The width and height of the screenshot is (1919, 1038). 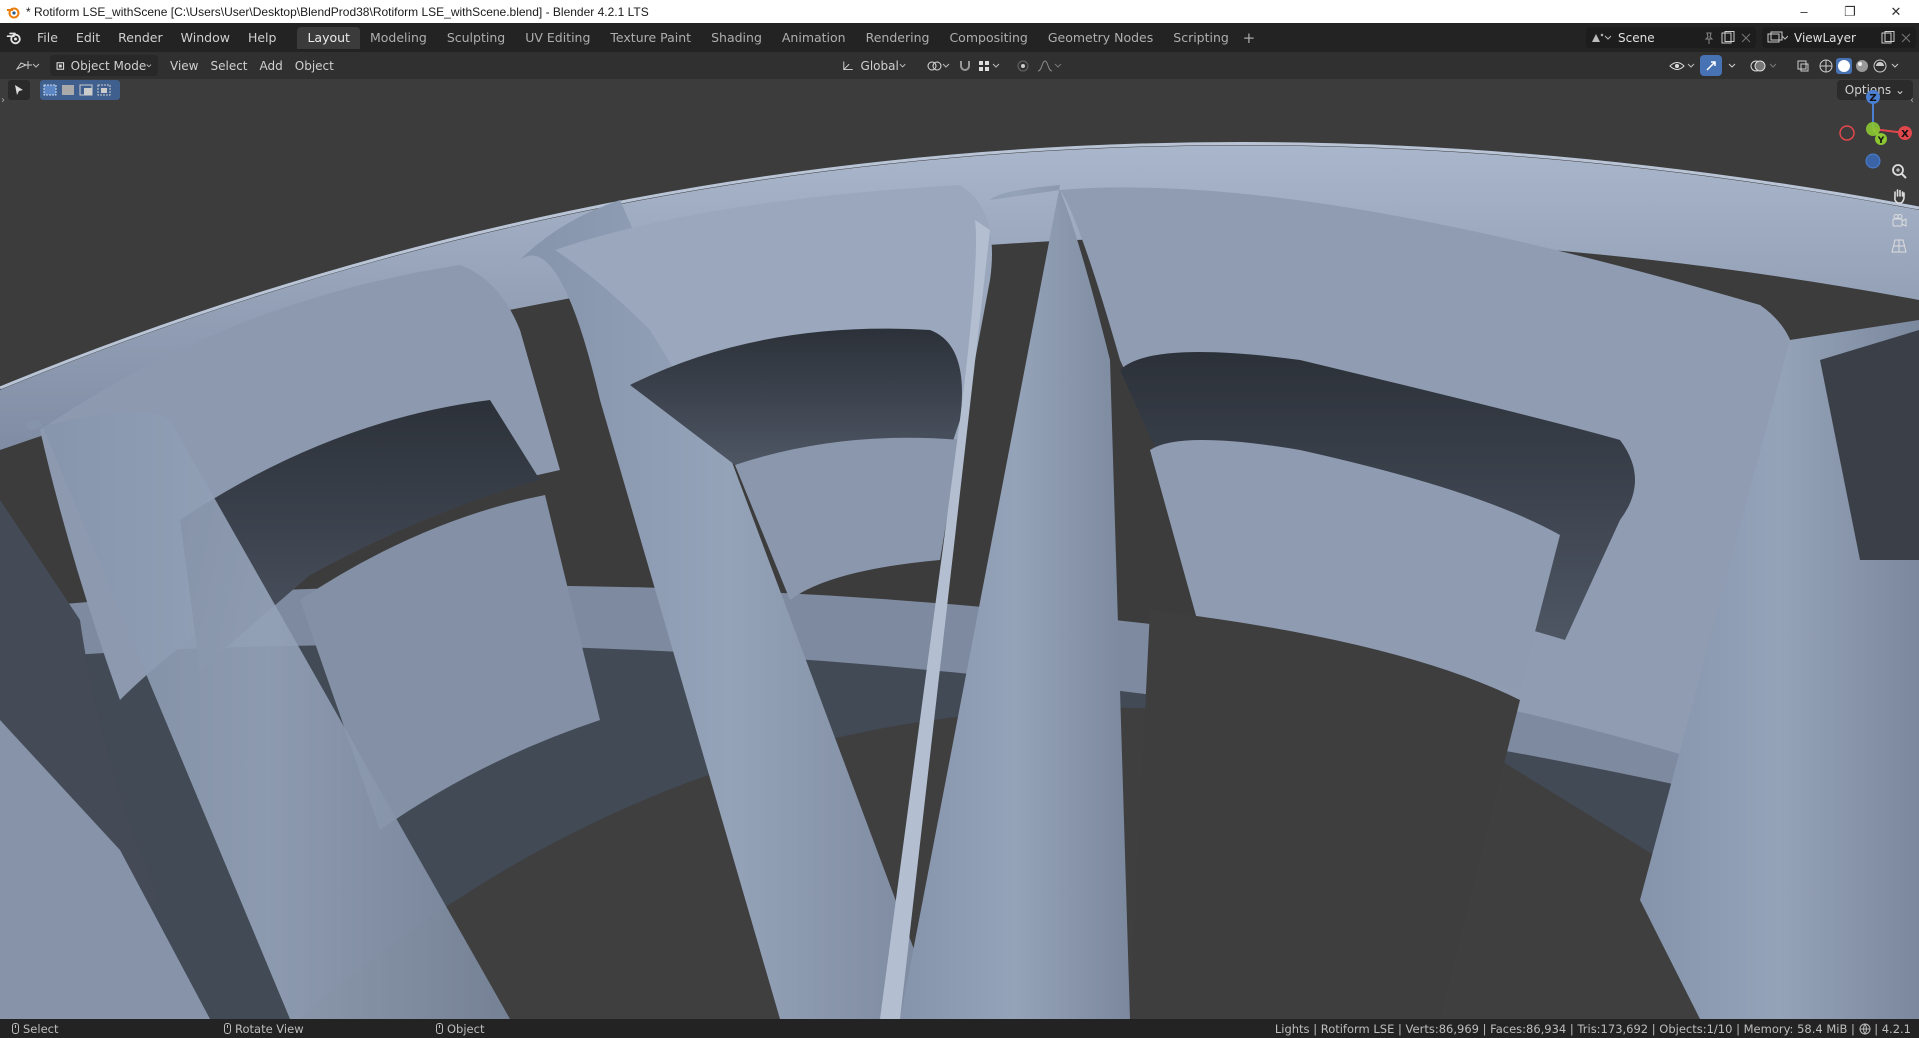 I want to click on add-workspace-button: +, so click(x=1249, y=38).